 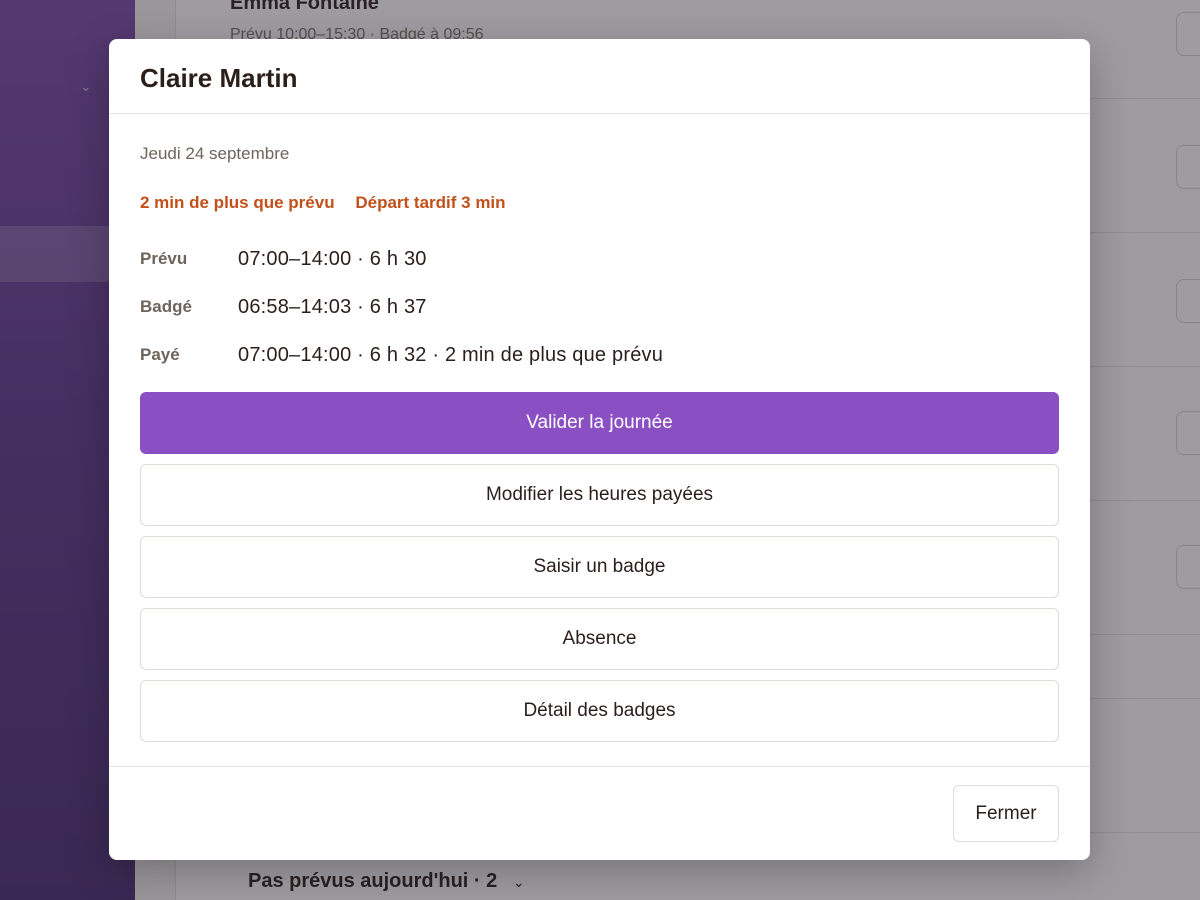 What do you see at coordinates (599, 711) in the screenshot?
I see `badge-details-button: Détail des badges` at bounding box center [599, 711].